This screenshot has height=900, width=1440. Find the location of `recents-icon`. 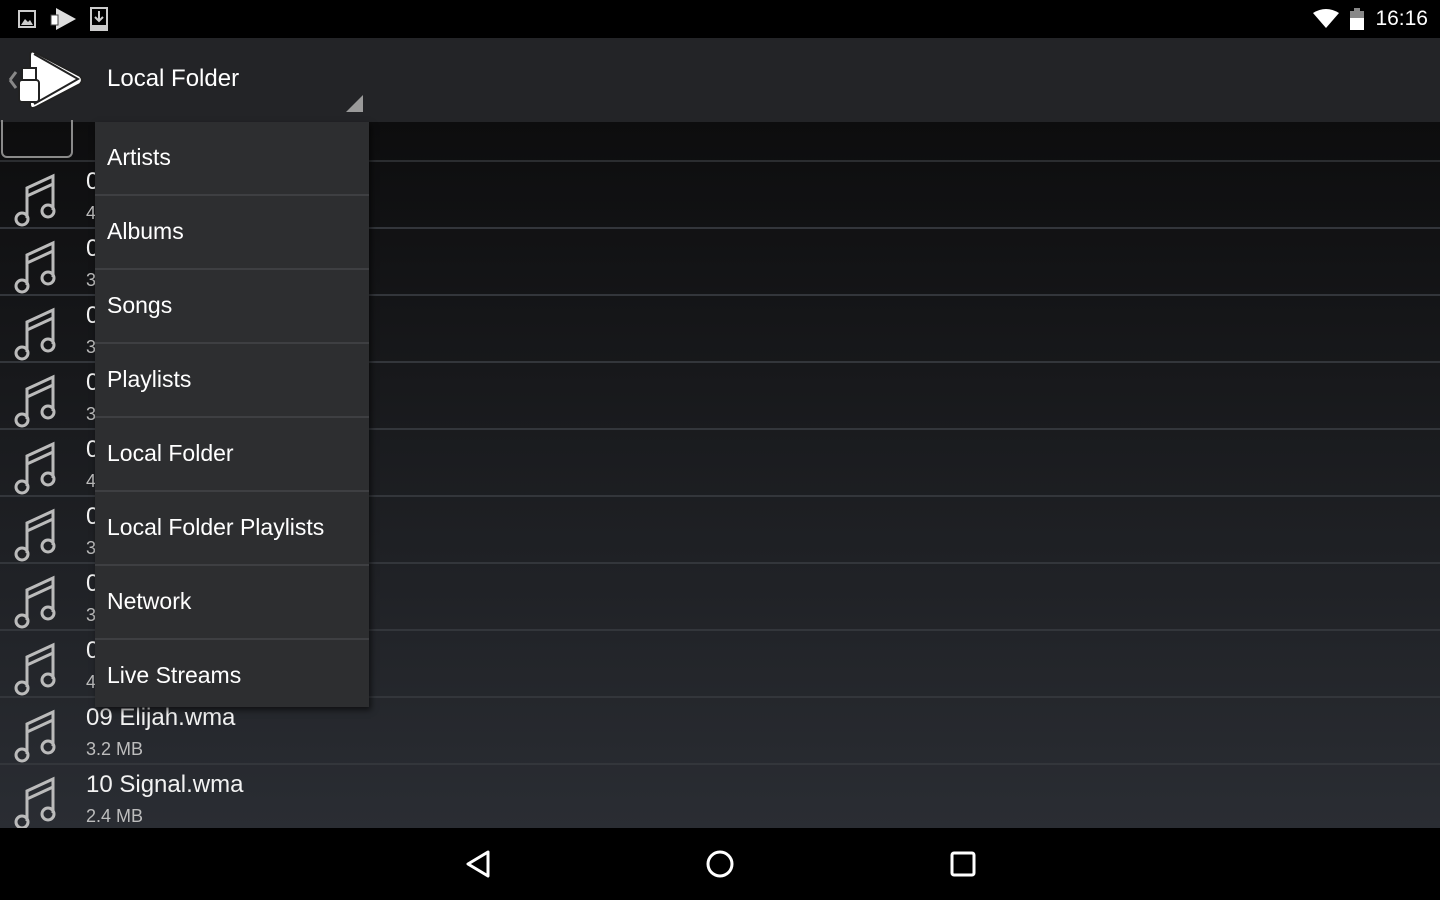

recents-icon is located at coordinates (963, 864).